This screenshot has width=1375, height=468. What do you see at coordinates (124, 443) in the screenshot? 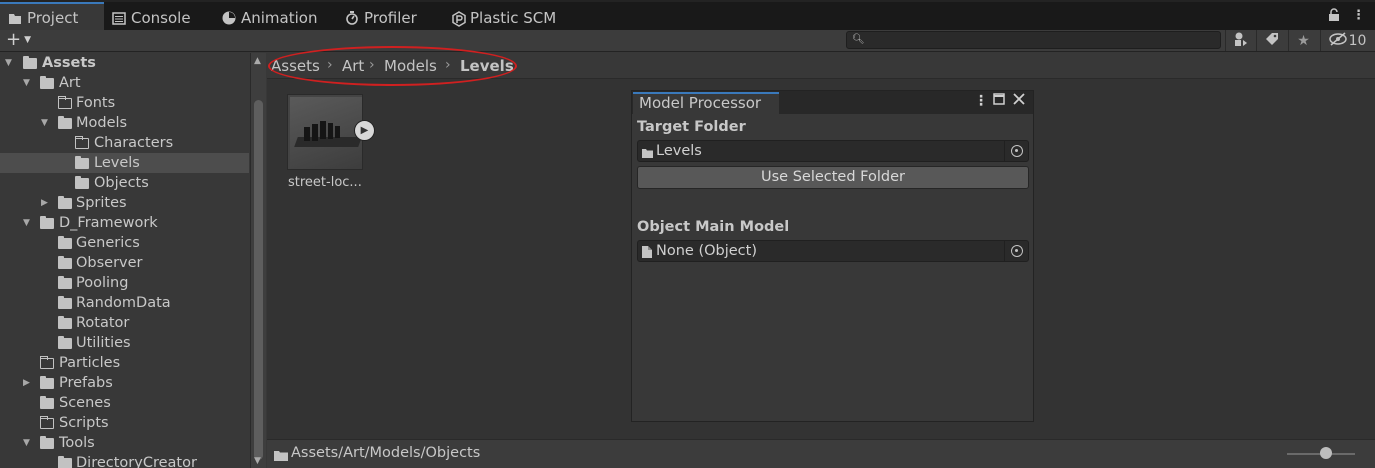
I see `tree-item-tools: ▼ Tools` at bounding box center [124, 443].